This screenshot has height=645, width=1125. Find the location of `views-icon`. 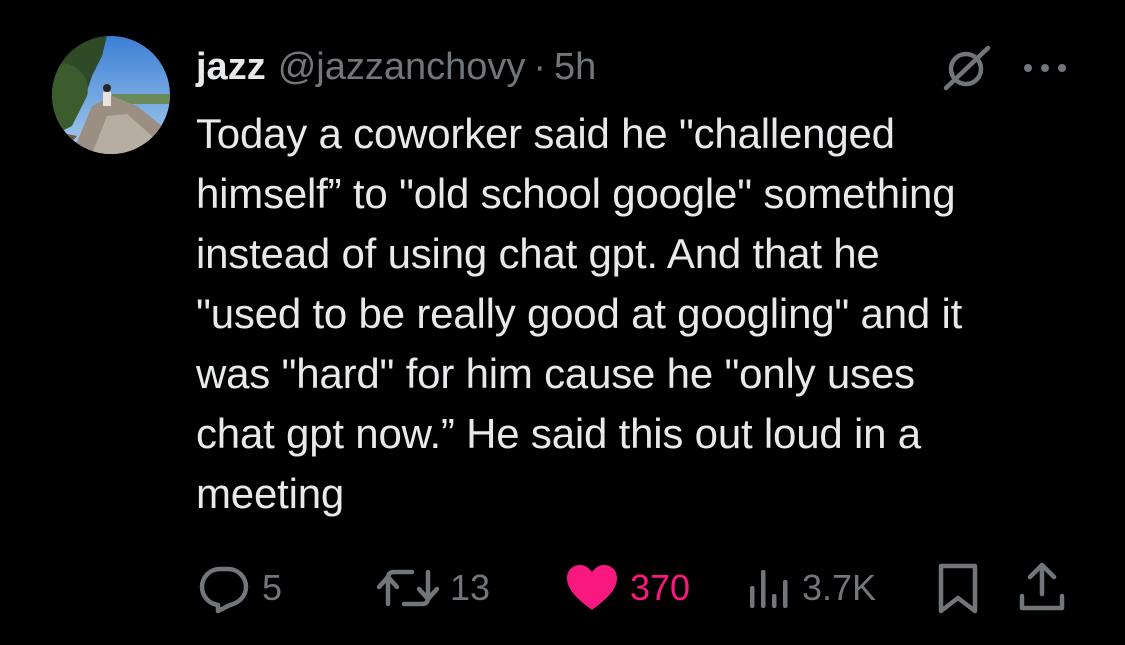

views-icon is located at coordinates (769, 589).